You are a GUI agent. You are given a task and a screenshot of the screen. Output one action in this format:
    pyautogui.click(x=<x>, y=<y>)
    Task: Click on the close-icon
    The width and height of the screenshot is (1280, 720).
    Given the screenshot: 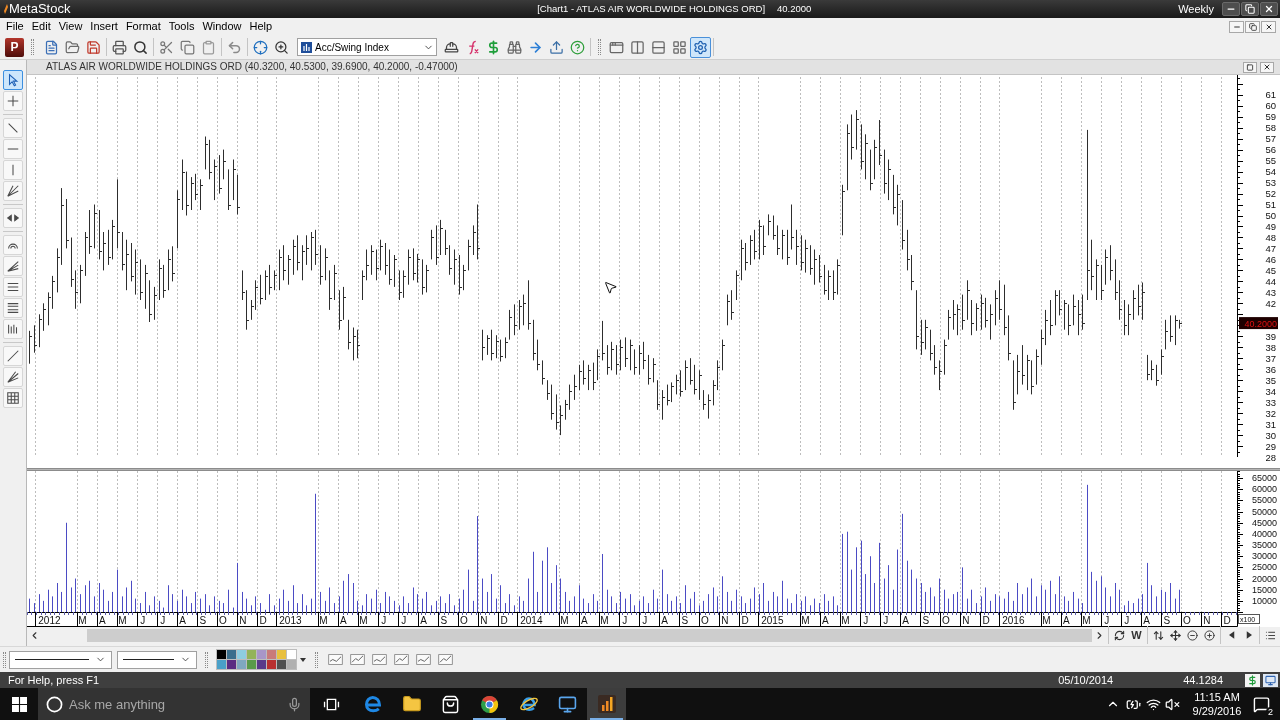 What is the action you would take?
    pyautogui.click(x=1268, y=26)
    